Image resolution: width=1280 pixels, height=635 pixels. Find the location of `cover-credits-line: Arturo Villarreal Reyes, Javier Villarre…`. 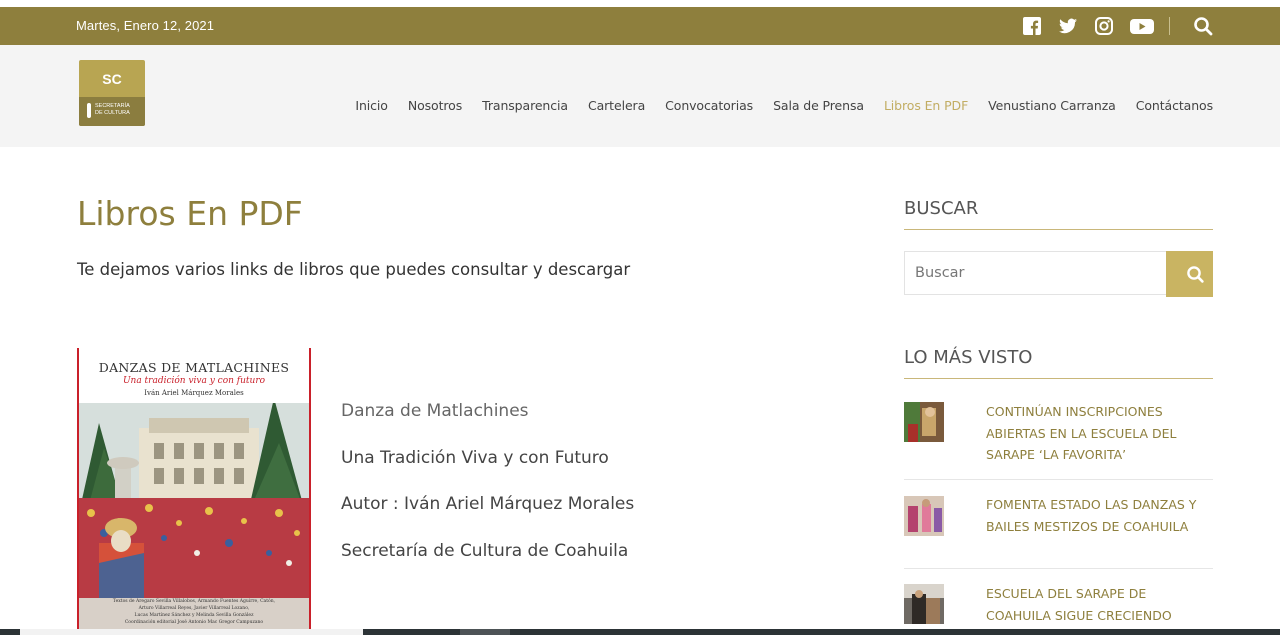

cover-credits-line: Arturo Villarreal Reyes, Javier Villarre… is located at coordinates (194, 608).